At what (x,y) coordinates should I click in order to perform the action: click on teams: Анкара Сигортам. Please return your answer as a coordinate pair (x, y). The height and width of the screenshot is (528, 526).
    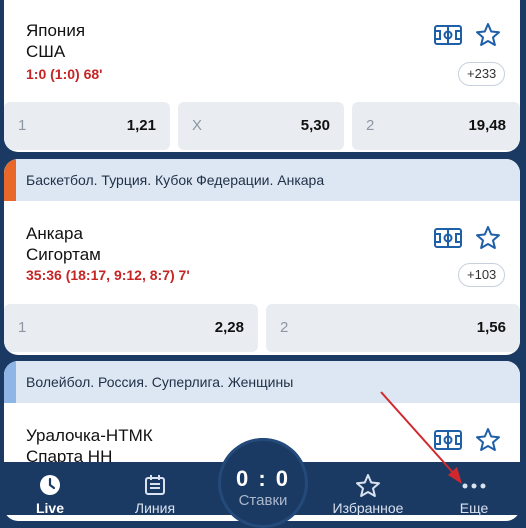
    Looking at the image, I should click on (63, 244).